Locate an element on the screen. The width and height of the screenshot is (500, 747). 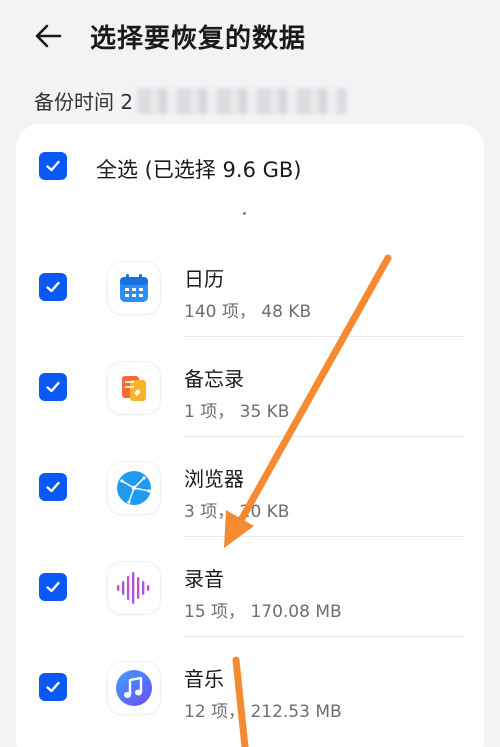
calendar-icon is located at coordinates (134, 288).